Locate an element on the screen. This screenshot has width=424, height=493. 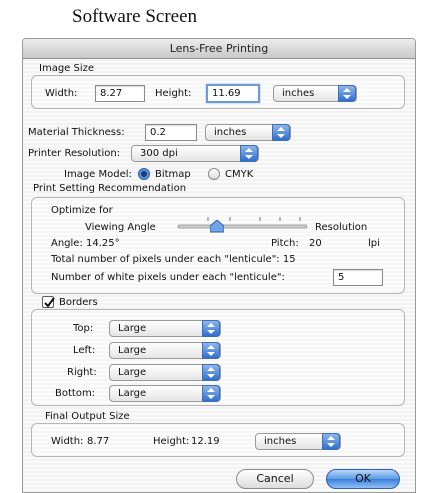
width-input is located at coordinates (120, 93).